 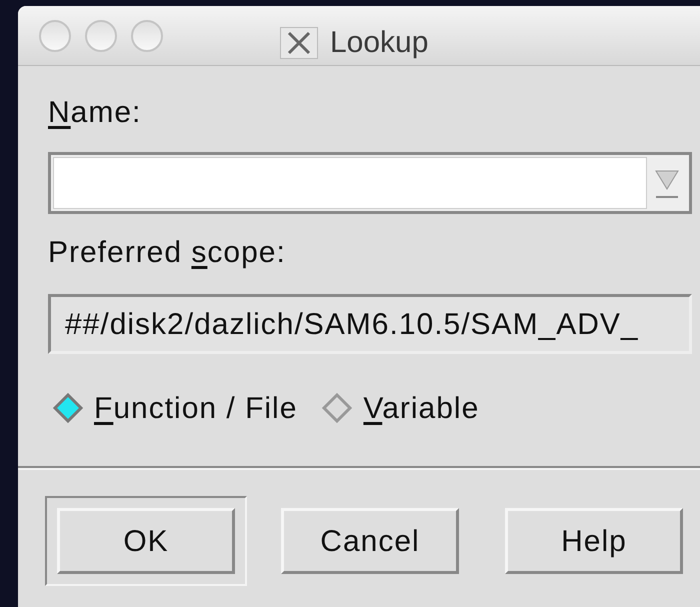 What do you see at coordinates (370, 541) in the screenshot?
I see `dialog-button: Cancel` at bounding box center [370, 541].